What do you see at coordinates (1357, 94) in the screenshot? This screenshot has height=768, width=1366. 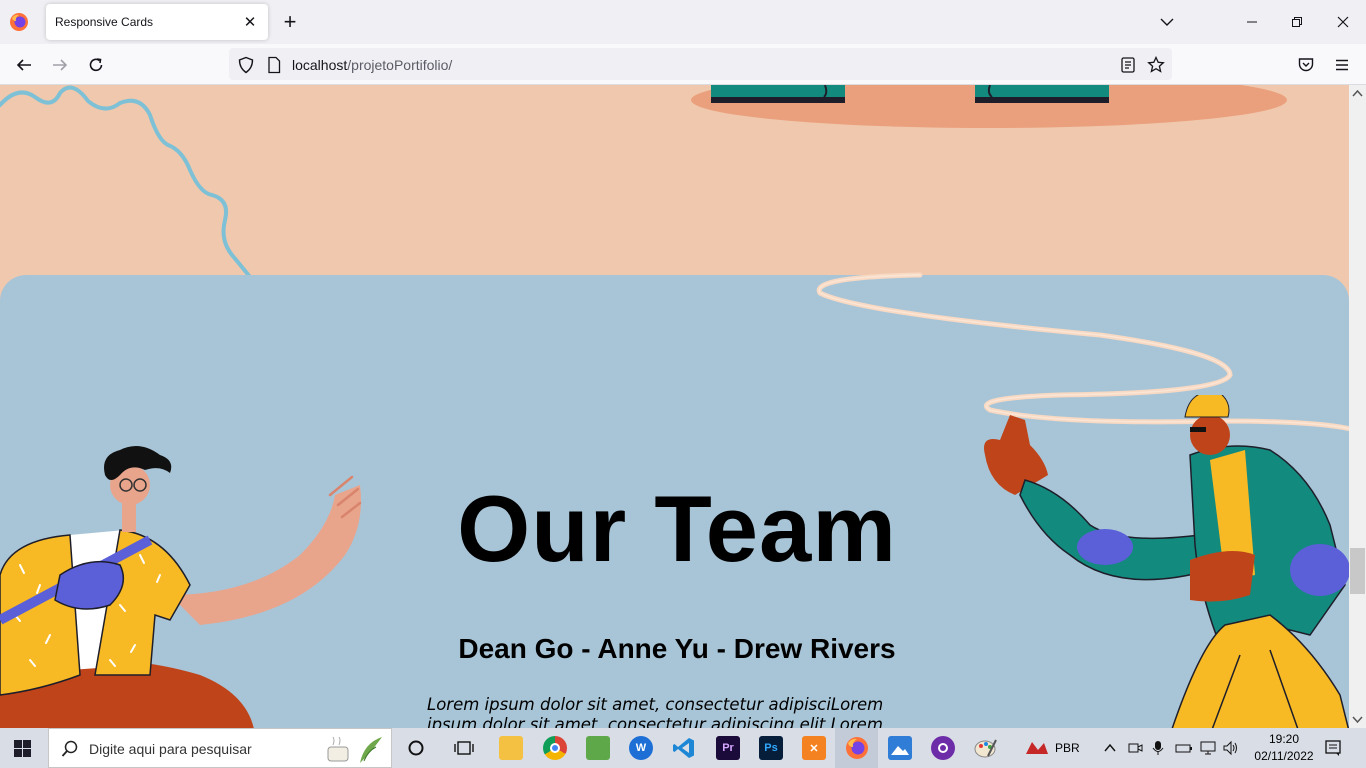 I see `scroll-up-icon` at bounding box center [1357, 94].